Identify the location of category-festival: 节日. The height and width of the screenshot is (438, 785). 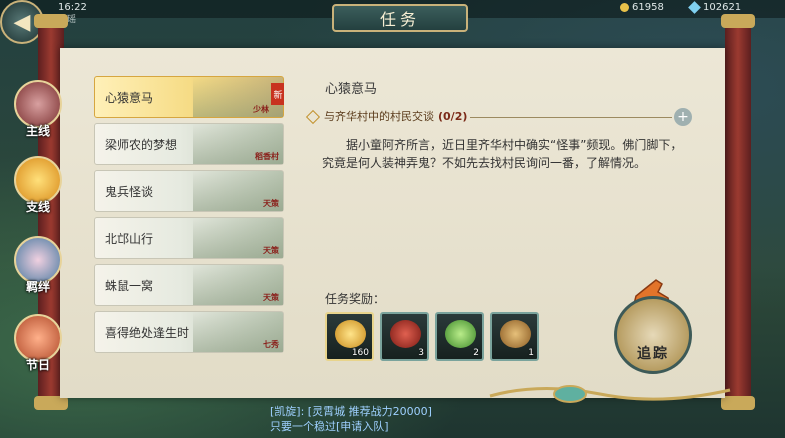
(38, 347).